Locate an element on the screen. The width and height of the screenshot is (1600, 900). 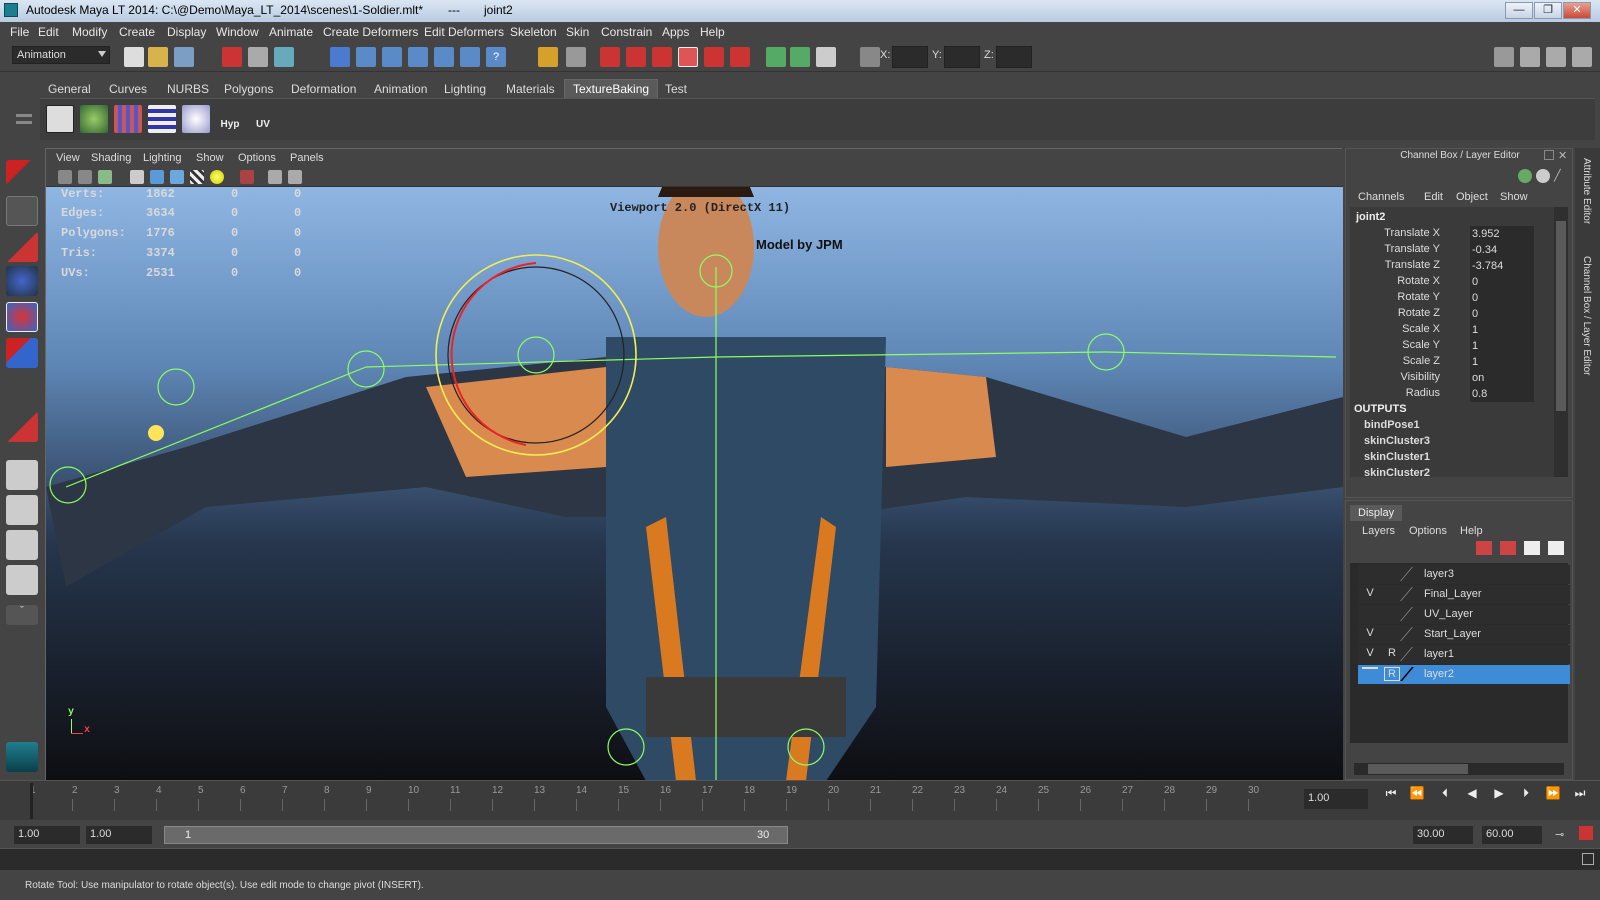
input-ops-icon is located at coordinates (576, 57).